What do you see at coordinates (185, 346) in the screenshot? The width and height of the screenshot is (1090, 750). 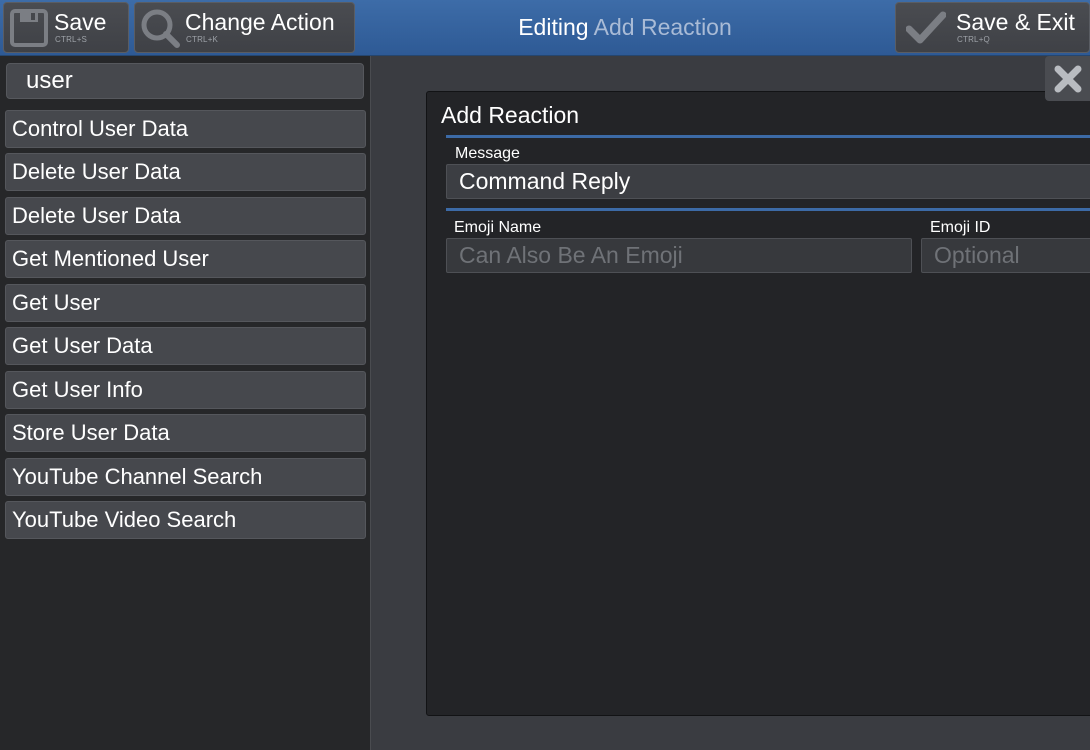 I see `action-list-item: Get User Data` at bounding box center [185, 346].